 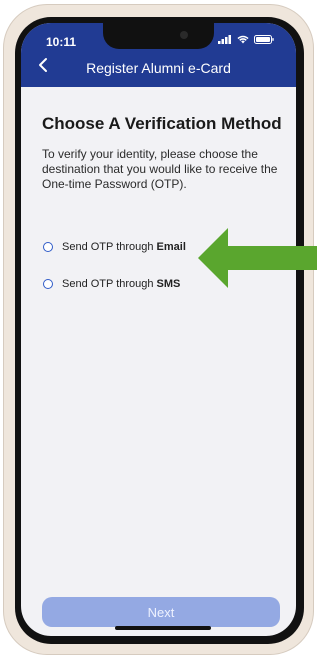 I want to click on radio-email, so click(x=48, y=247).